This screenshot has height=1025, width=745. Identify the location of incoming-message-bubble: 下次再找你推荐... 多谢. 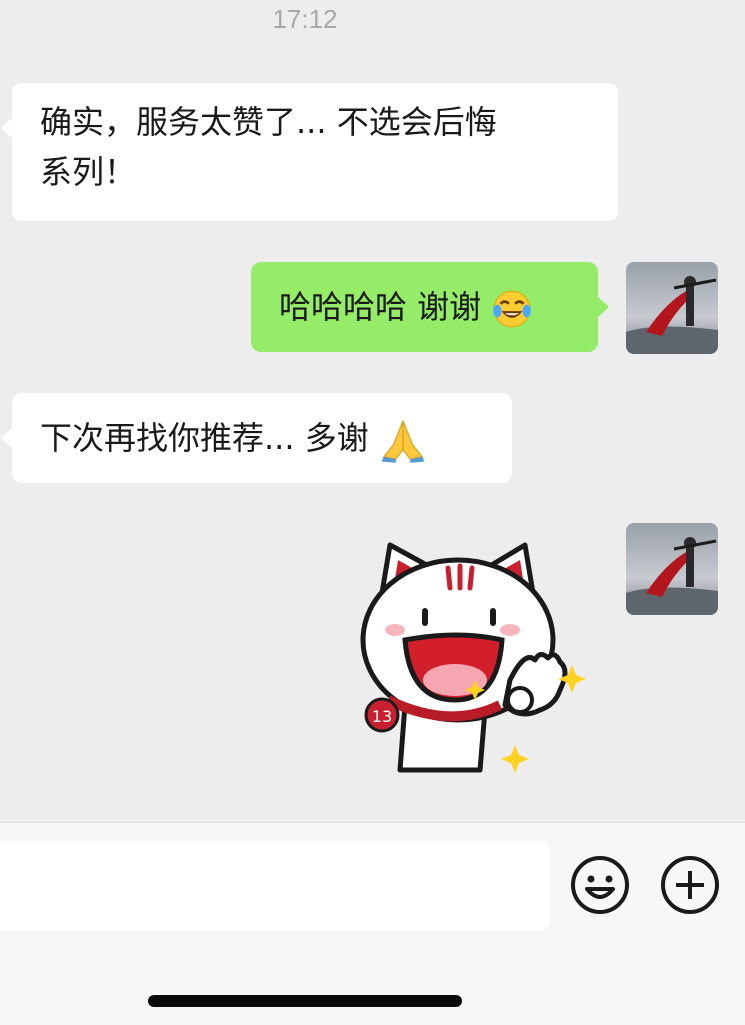
(256, 438).